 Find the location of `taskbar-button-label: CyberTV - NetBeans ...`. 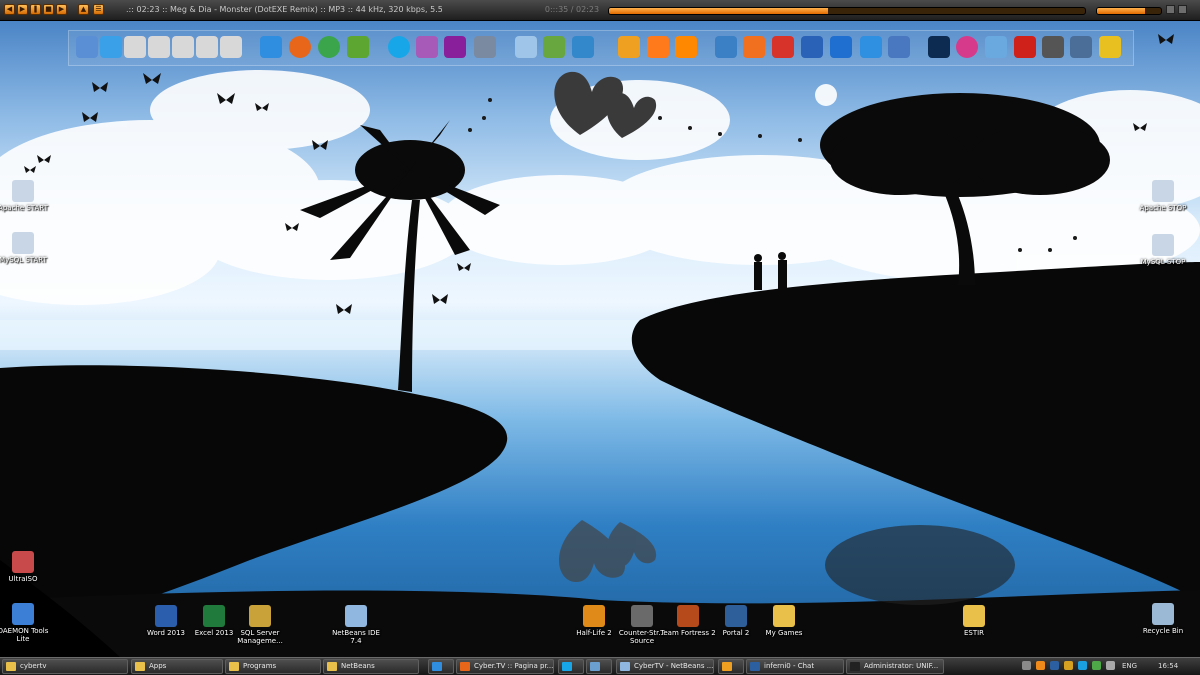

taskbar-button-label: CyberTV - NetBeans ... is located at coordinates (674, 666).